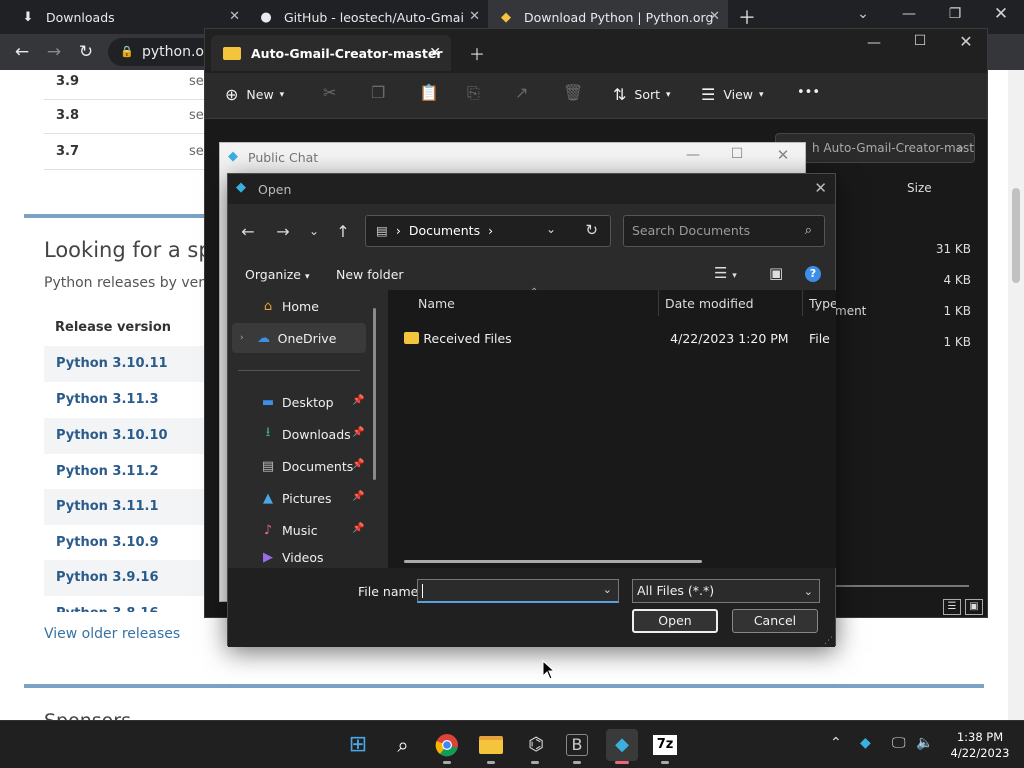  I want to click on nav-item-pictures: ▲ Pictures 📌, so click(312, 498).